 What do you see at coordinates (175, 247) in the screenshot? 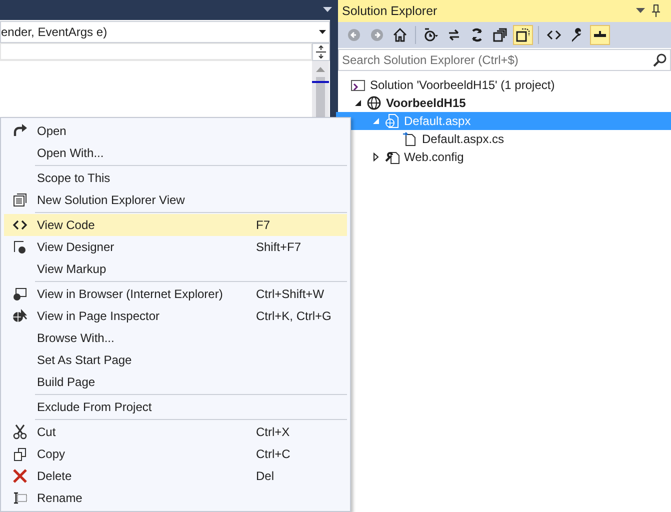
I see `menu-item: View Designer Shift+F7` at bounding box center [175, 247].